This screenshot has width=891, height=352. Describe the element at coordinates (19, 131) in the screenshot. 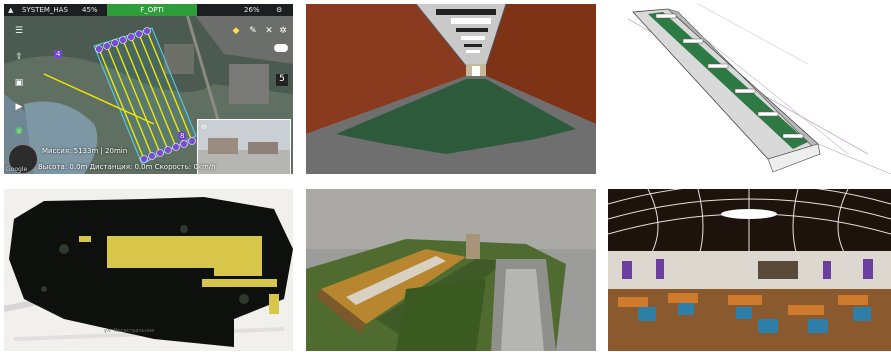

I see `gps-icon: ◉` at that location.